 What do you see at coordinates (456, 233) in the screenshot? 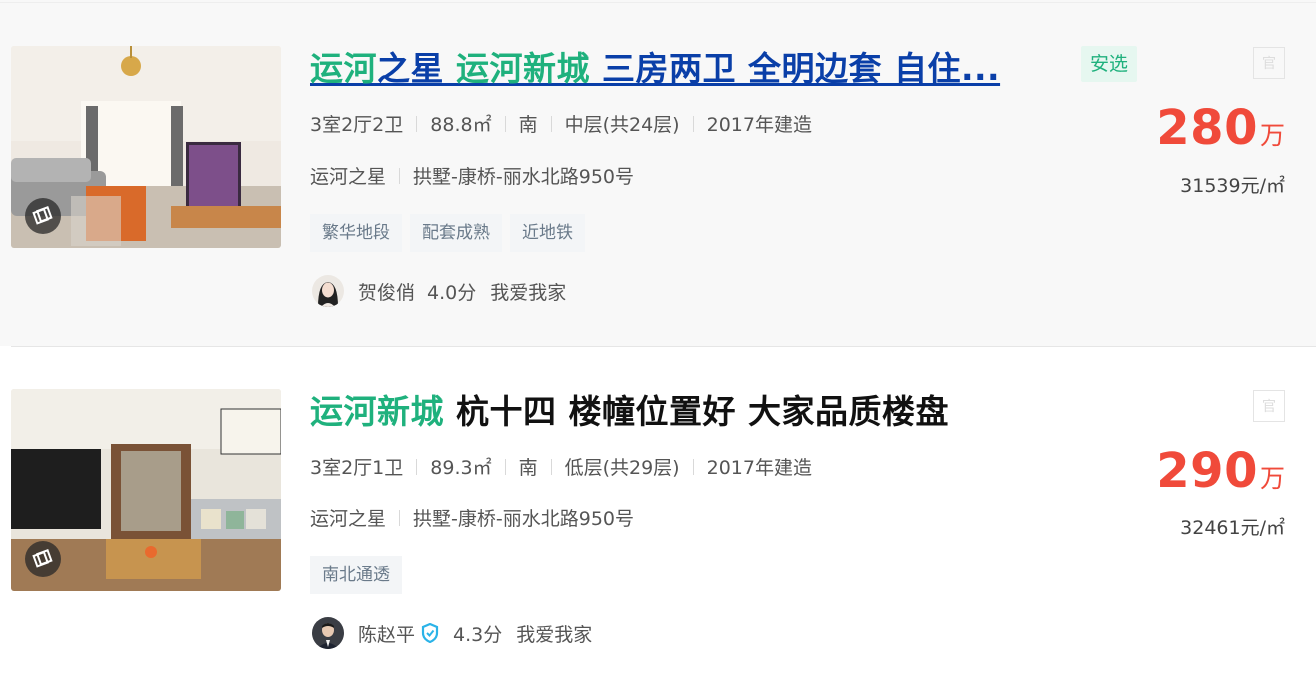
I see `feature-tag: 配套成熟` at bounding box center [456, 233].